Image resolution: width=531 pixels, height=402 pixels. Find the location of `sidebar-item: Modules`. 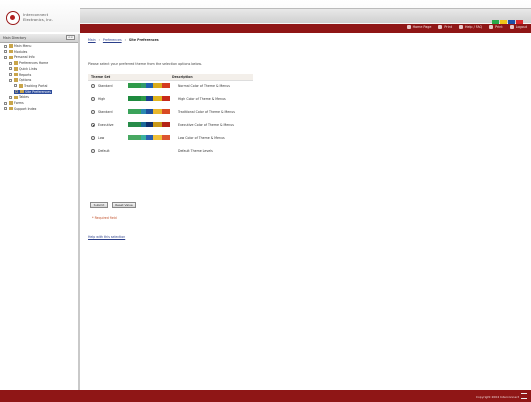

sidebar-item: Modules is located at coordinates (15, 52).